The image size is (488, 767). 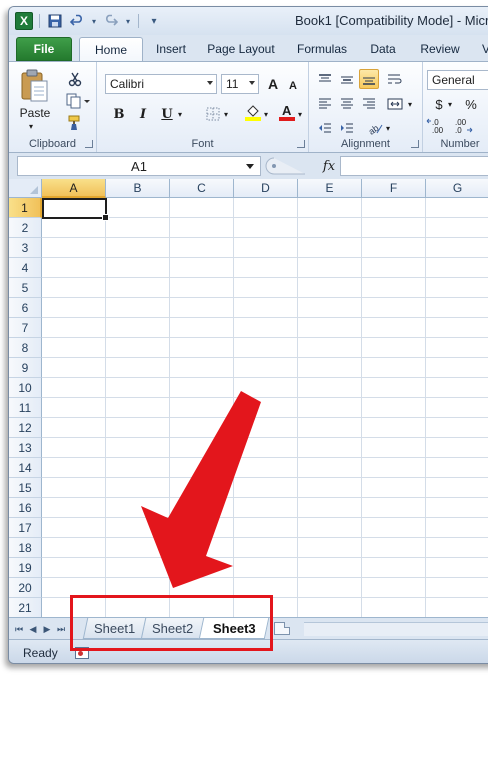 What do you see at coordinates (154, 21) in the screenshot?
I see `customize-qat-icon: ▾` at bounding box center [154, 21].